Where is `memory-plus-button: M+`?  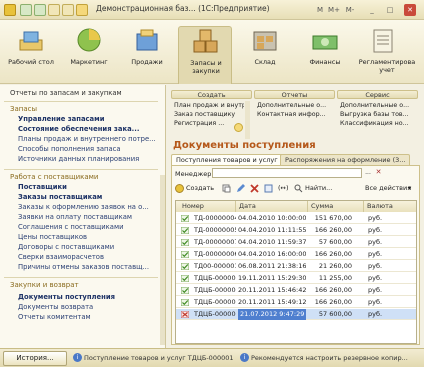 memory-plus-button: M+ is located at coordinates (334, 10).